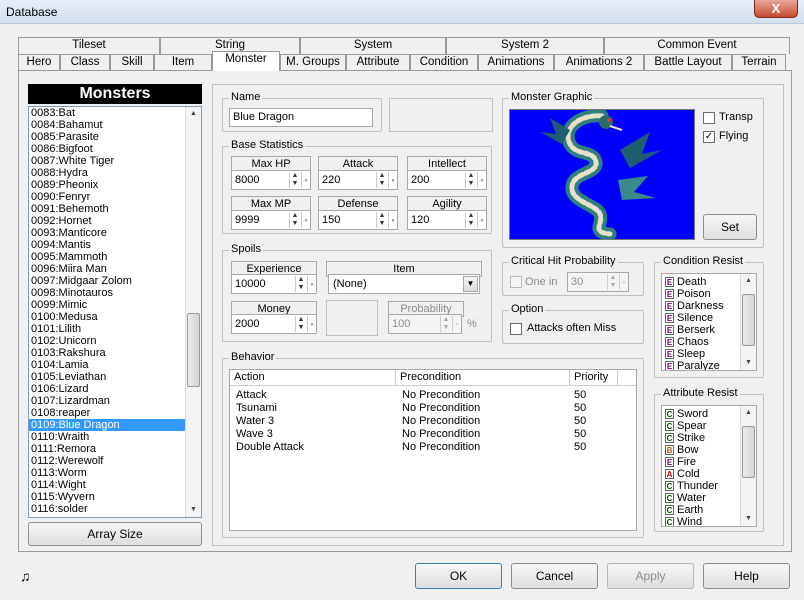 The image size is (804, 600). I want to click on list-item: 0105:Leviathan, so click(115, 377).